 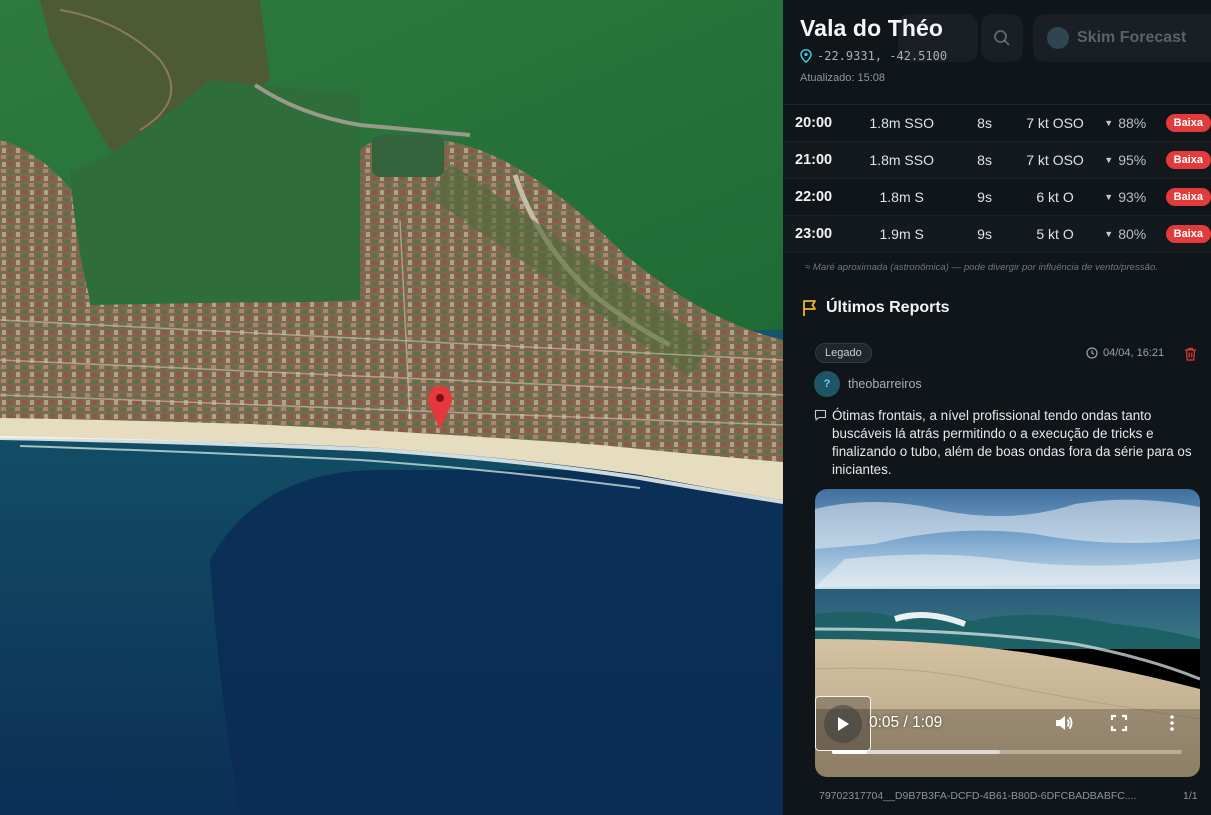 I want to click on trash-icon, so click(x=1190, y=354).